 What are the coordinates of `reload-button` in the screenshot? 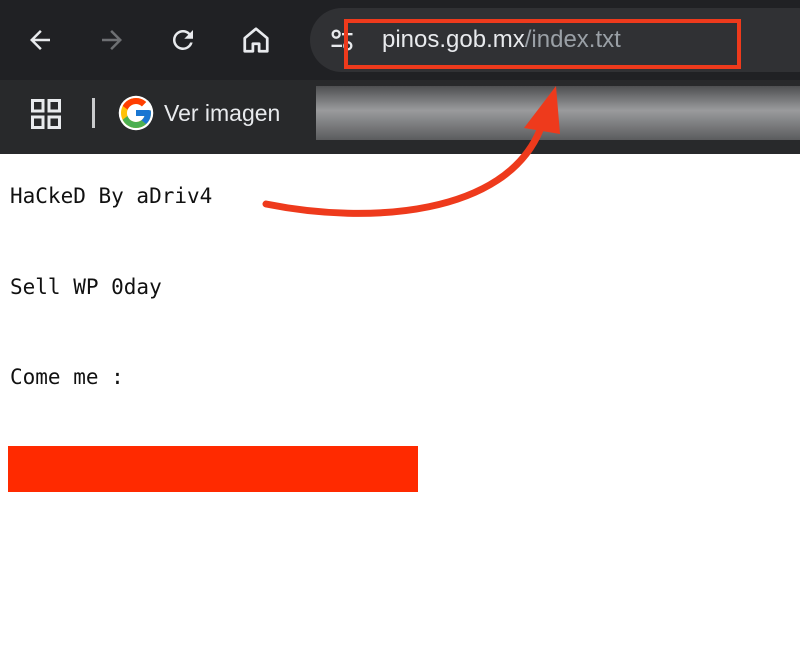 It's located at (183, 40).